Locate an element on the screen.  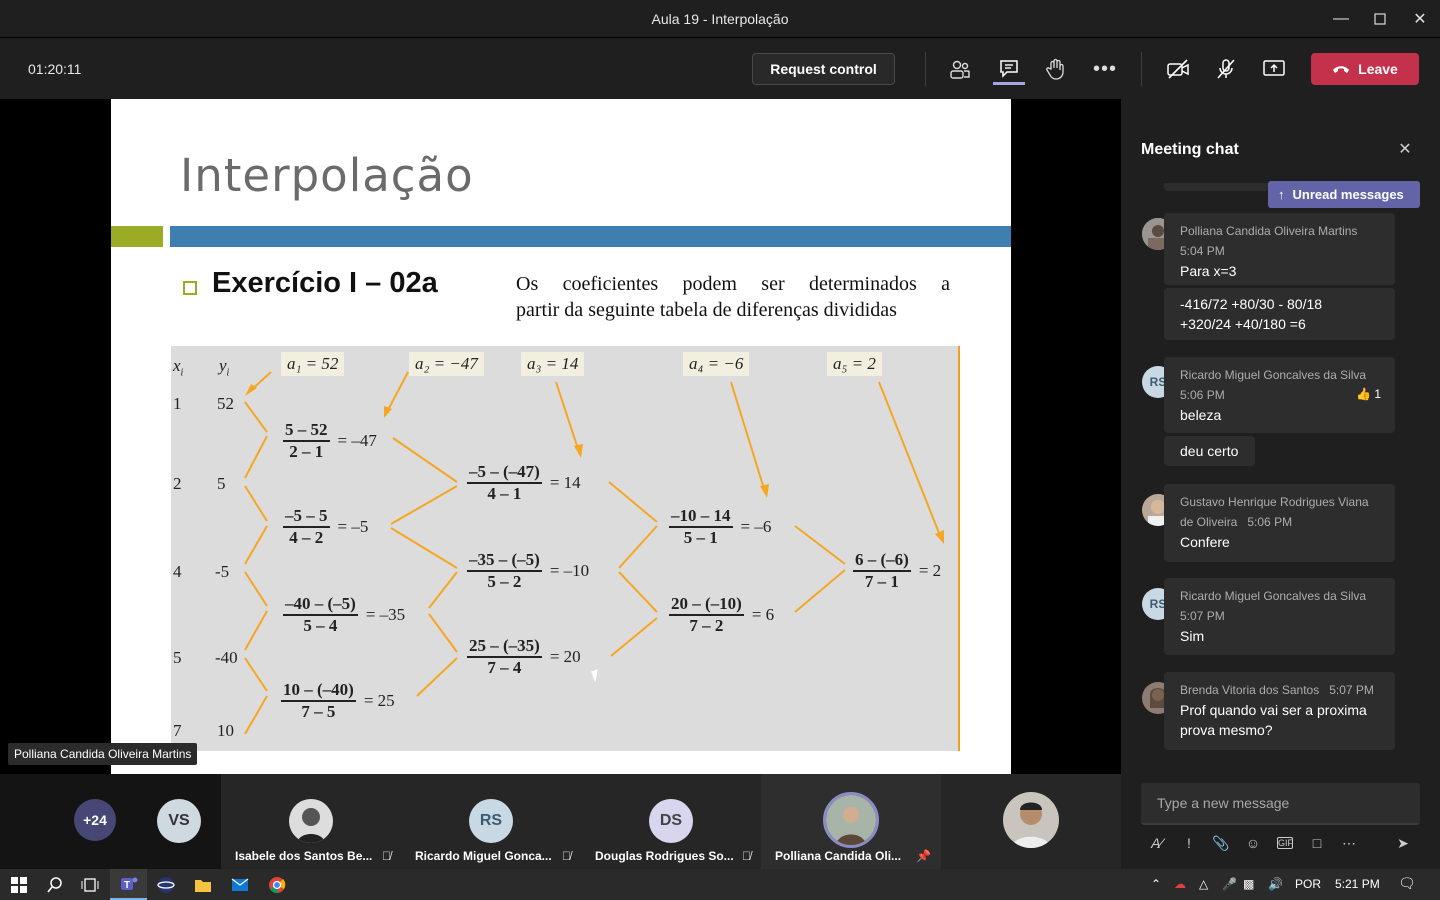
like-reaction: 👍 1 is located at coordinates (1368, 394).